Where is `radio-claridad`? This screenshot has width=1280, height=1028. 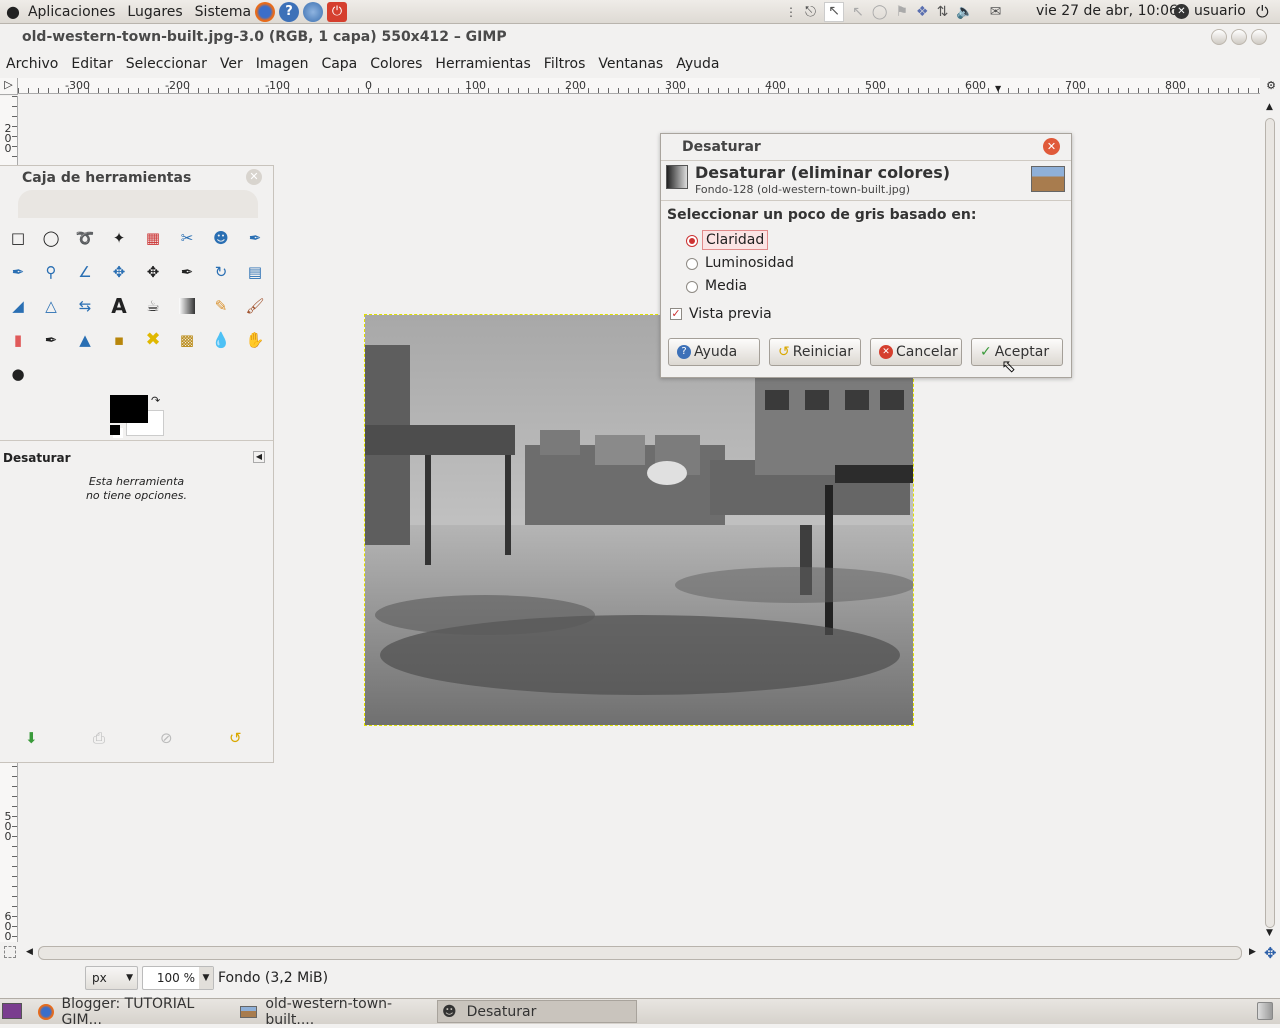
radio-claridad is located at coordinates (692, 241).